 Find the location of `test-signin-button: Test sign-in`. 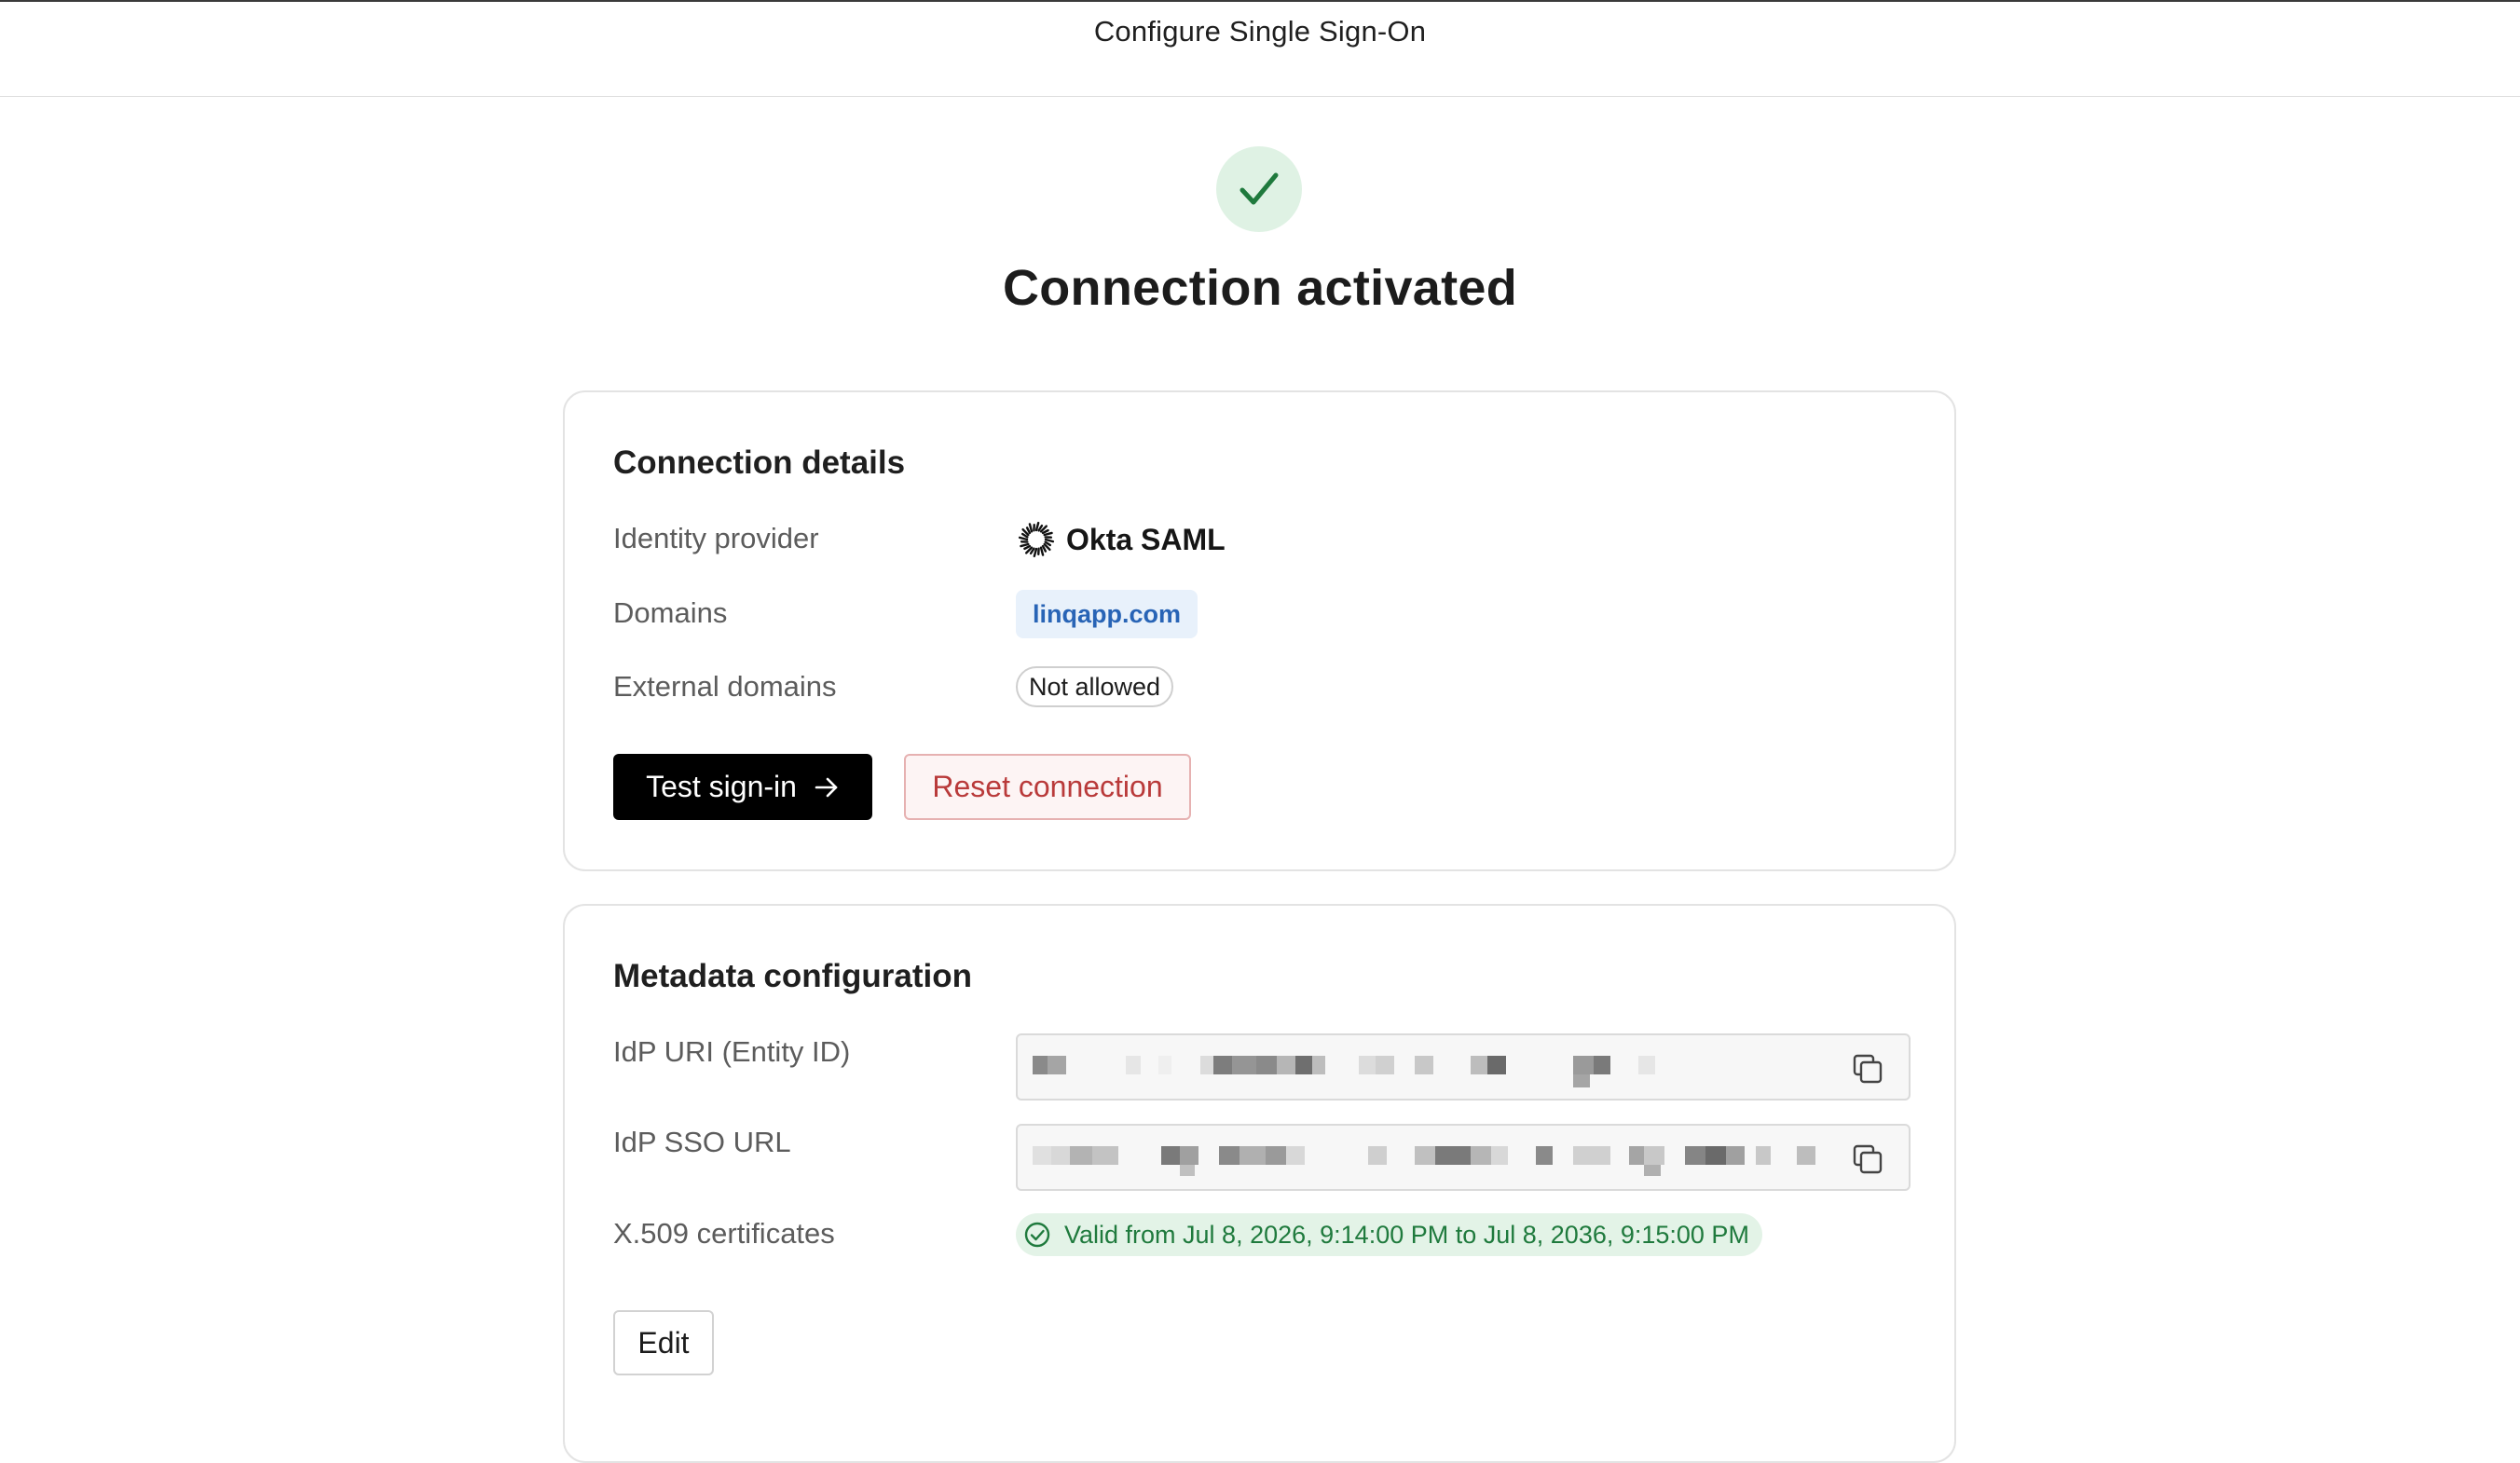

test-signin-button: Test sign-in is located at coordinates (742, 787).